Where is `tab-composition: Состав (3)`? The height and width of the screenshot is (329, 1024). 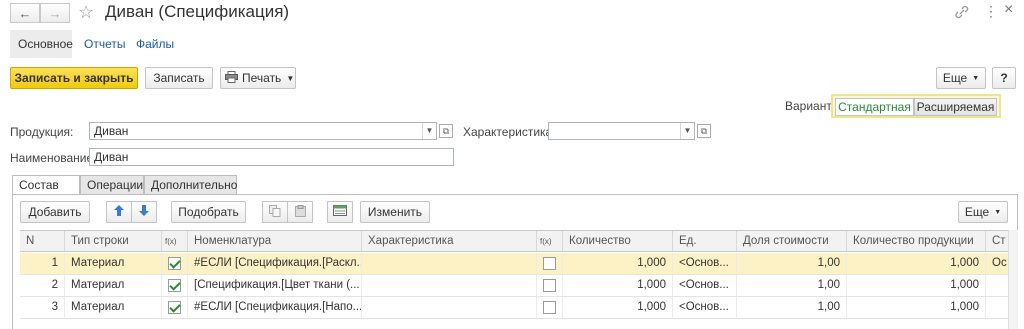 tab-composition: Состав (3) is located at coordinates (46, 192).